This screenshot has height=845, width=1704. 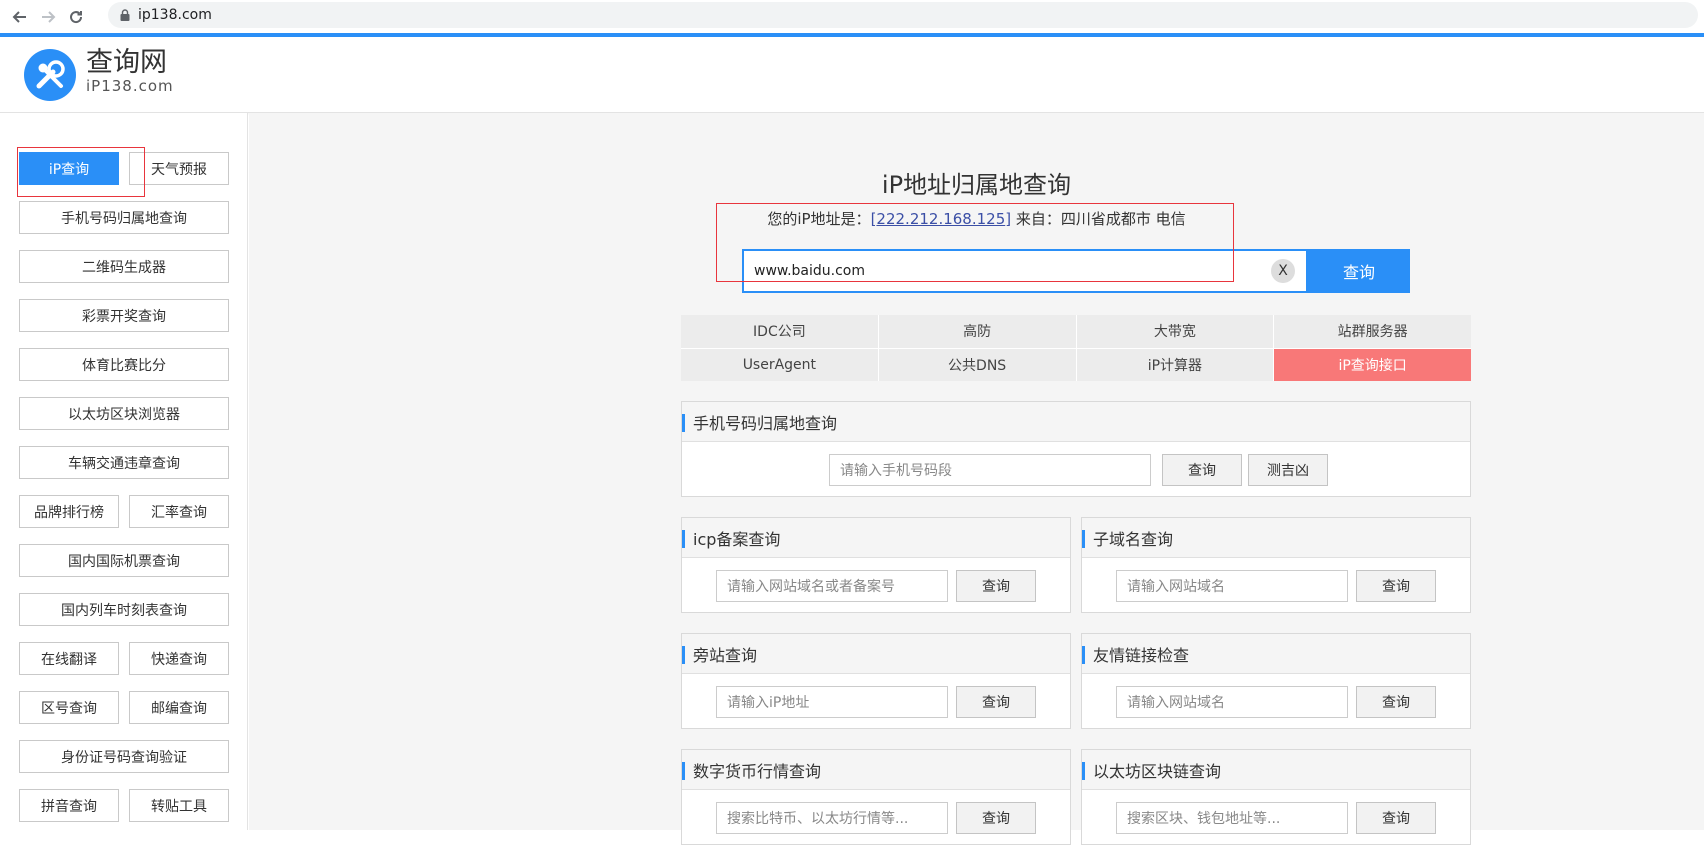 I want to click on friendlink-input: 请输入网站域名, so click(x=1232, y=702).